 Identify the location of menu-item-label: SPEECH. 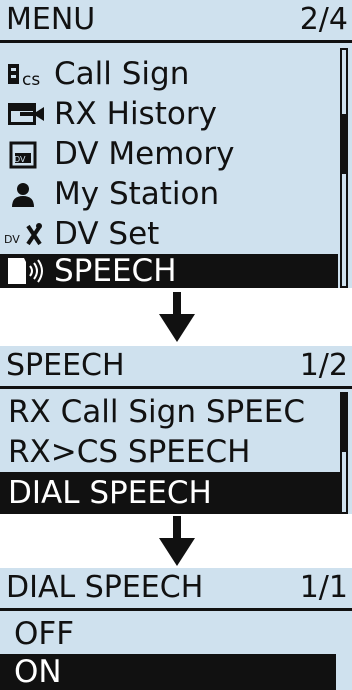
(115, 271).